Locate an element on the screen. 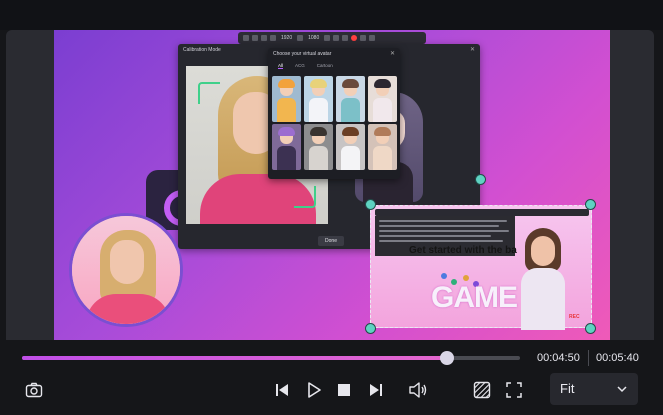 Image resolution: width=663 pixels, height=415 pixels. webcam-overlay is located at coordinates (126, 270).